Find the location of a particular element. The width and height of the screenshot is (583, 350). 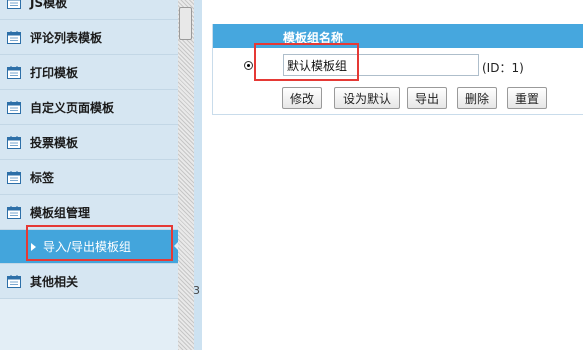

sidebar-item-vote-template: 投票模板 is located at coordinates (89, 142).